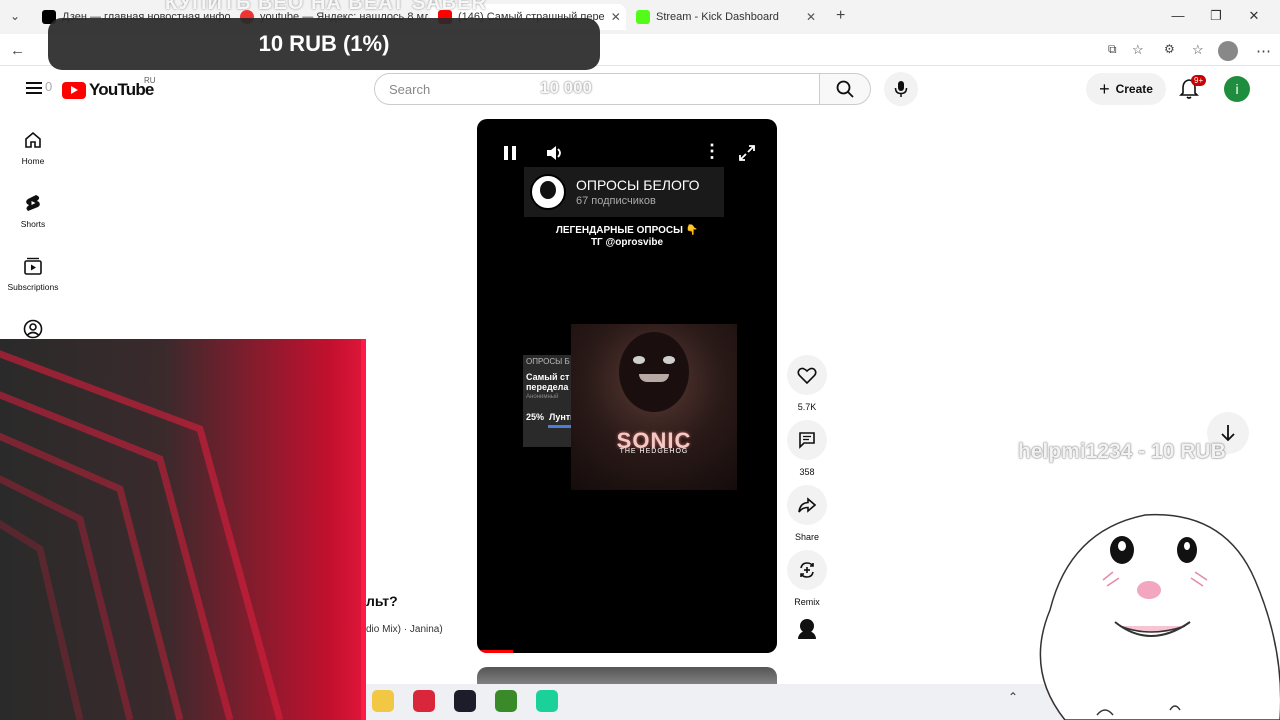 This screenshot has height=720, width=1280. Describe the element at coordinates (1013, 697) in the screenshot. I see `tray-chevron-icon: ⌃` at that location.